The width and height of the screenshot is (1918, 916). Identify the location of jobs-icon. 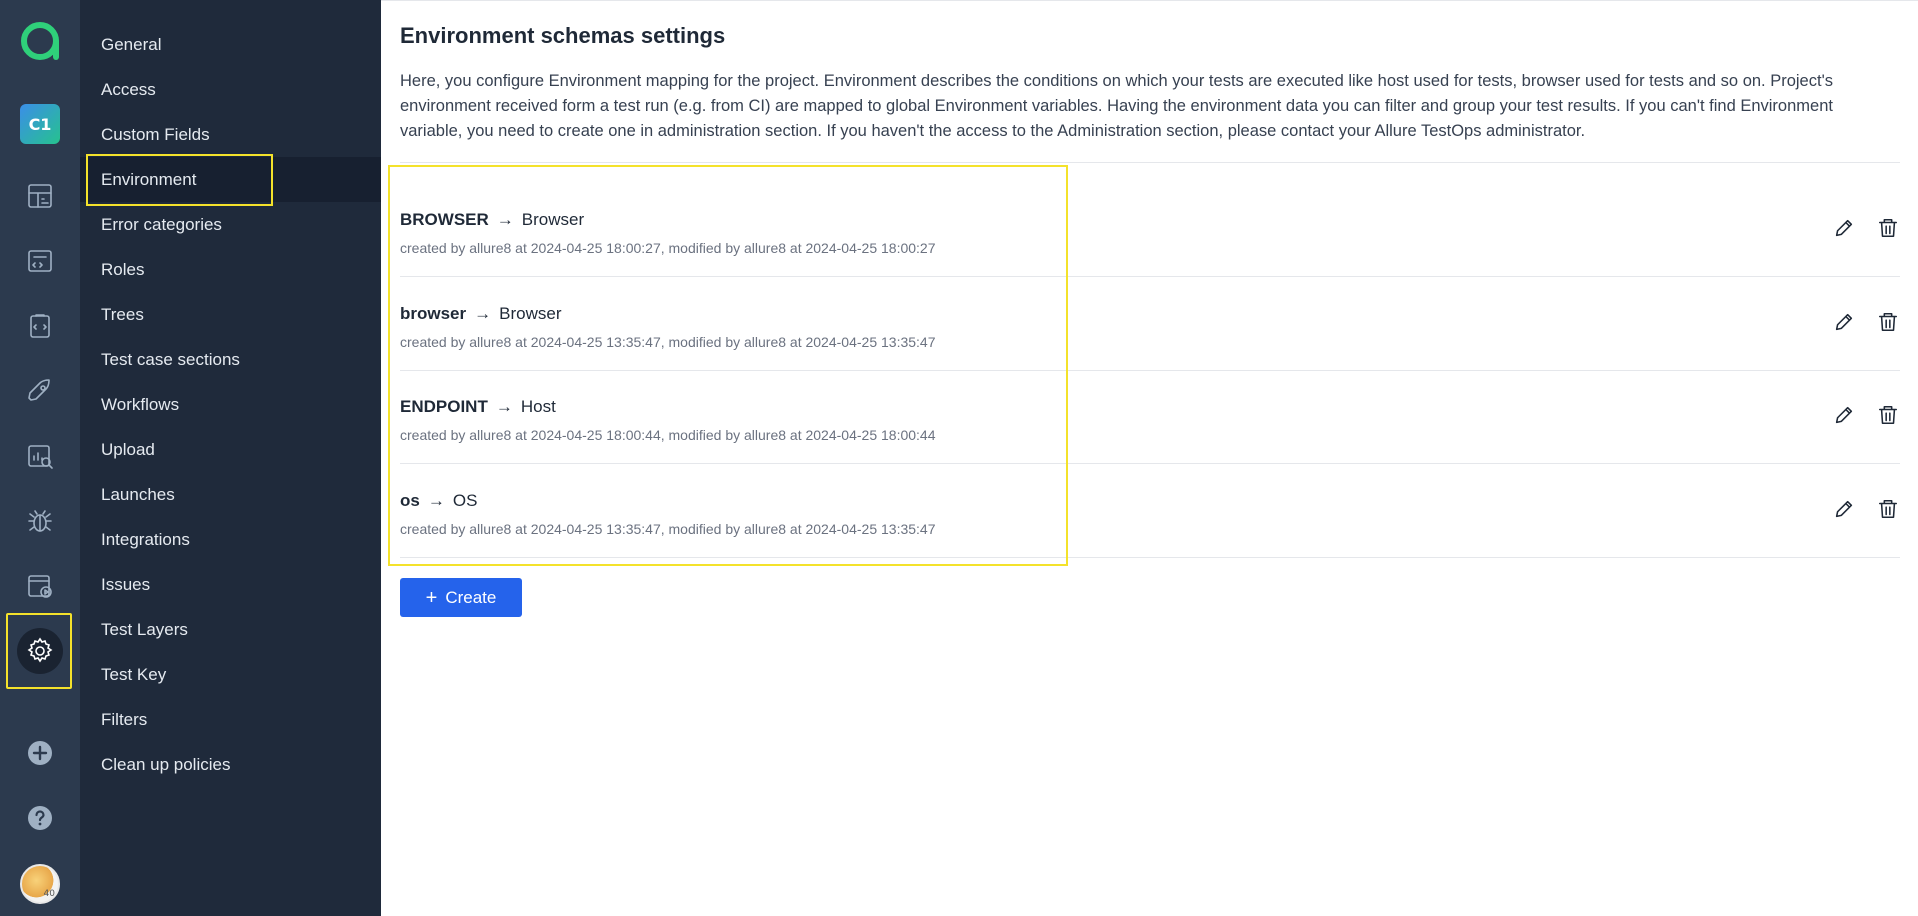
(40, 586).